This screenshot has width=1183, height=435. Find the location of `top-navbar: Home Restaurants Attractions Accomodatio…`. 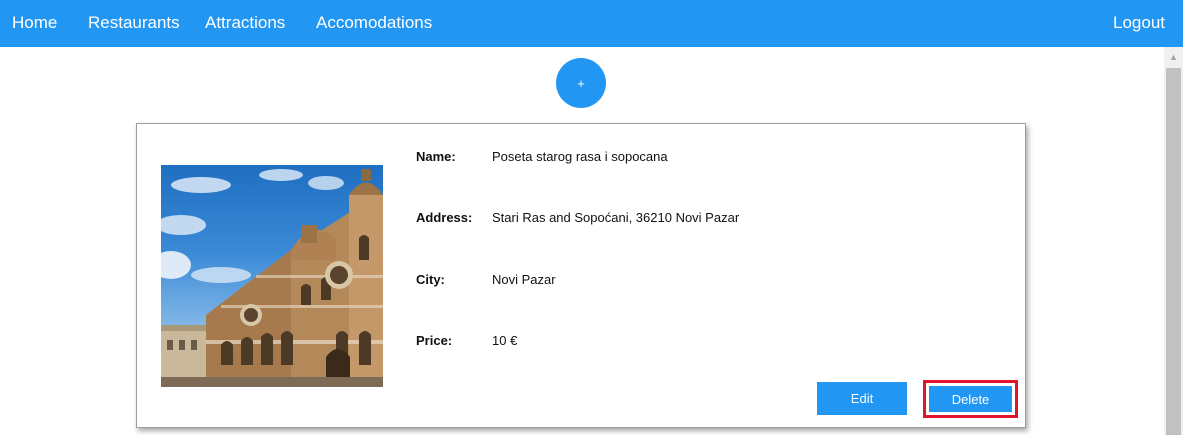

top-navbar: Home Restaurants Attractions Accomodatio… is located at coordinates (591, 23).